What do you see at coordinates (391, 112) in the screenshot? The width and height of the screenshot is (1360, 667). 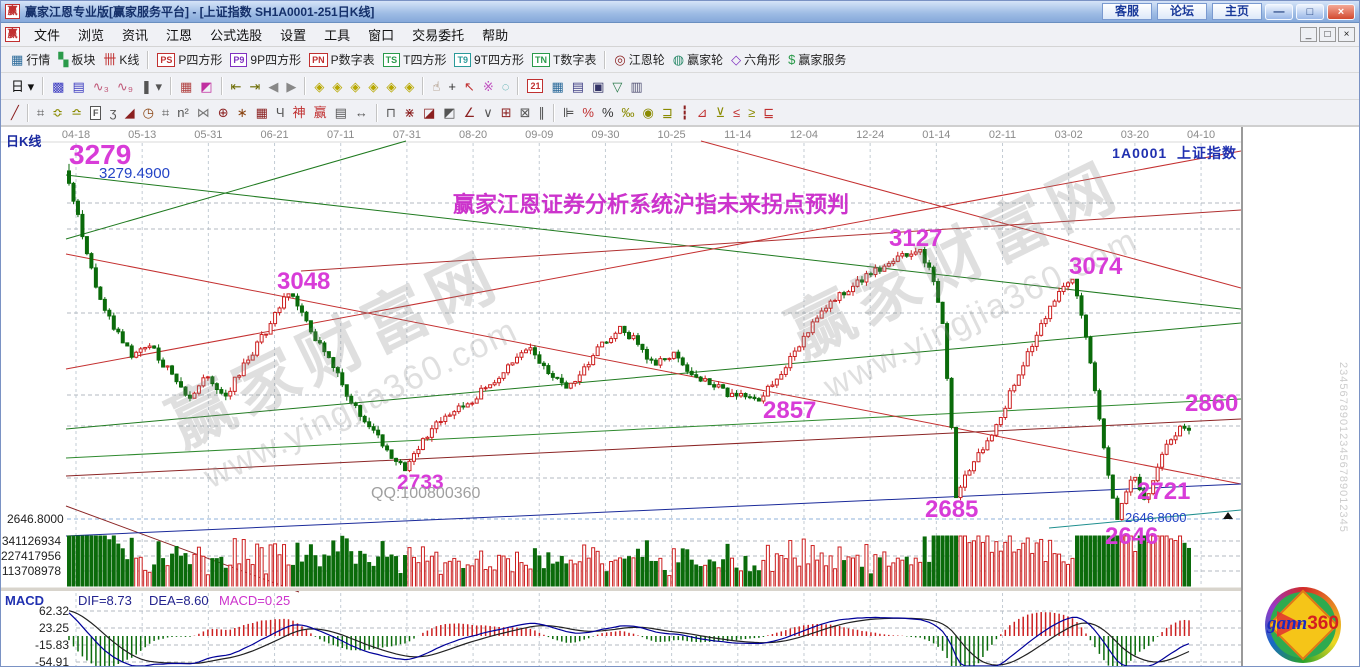 I see `frame-tool: ⊓` at bounding box center [391, 112].